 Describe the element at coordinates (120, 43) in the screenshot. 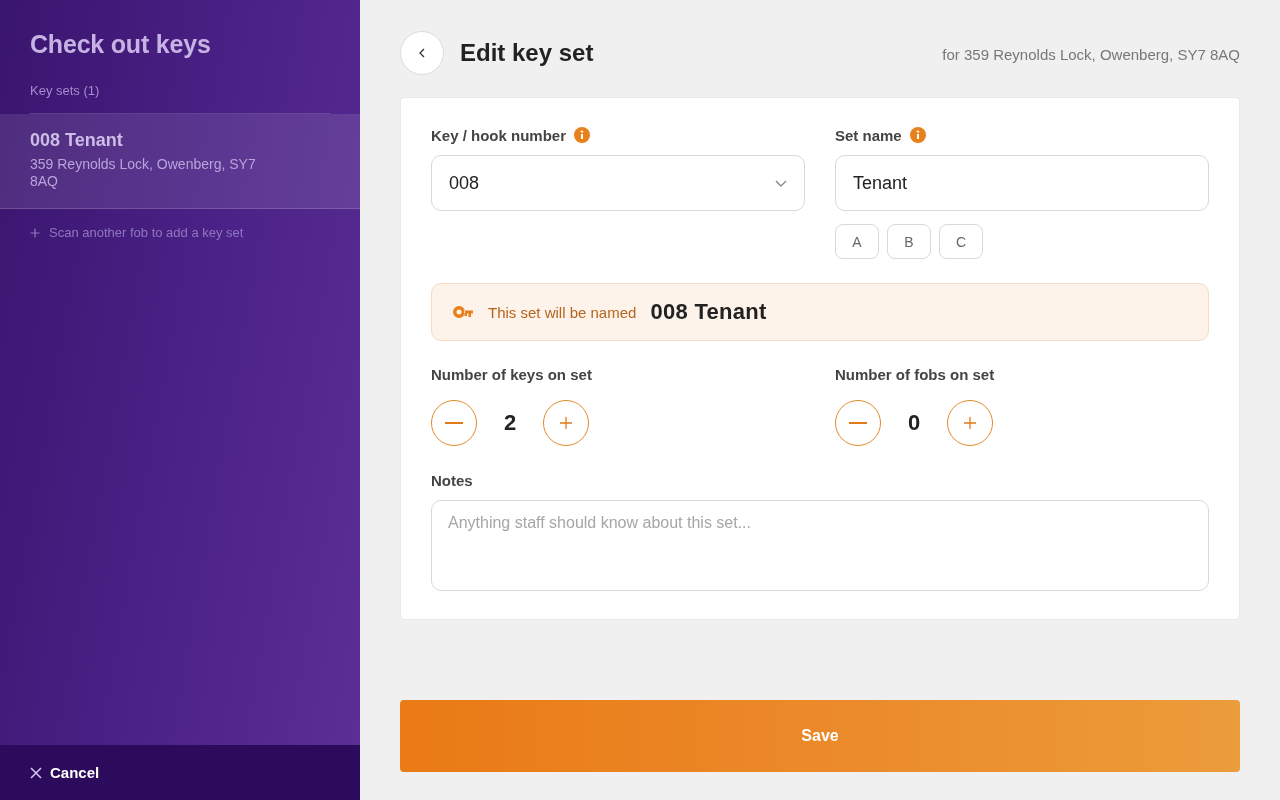

I see `sidebar-title: Check out keys` at that location.